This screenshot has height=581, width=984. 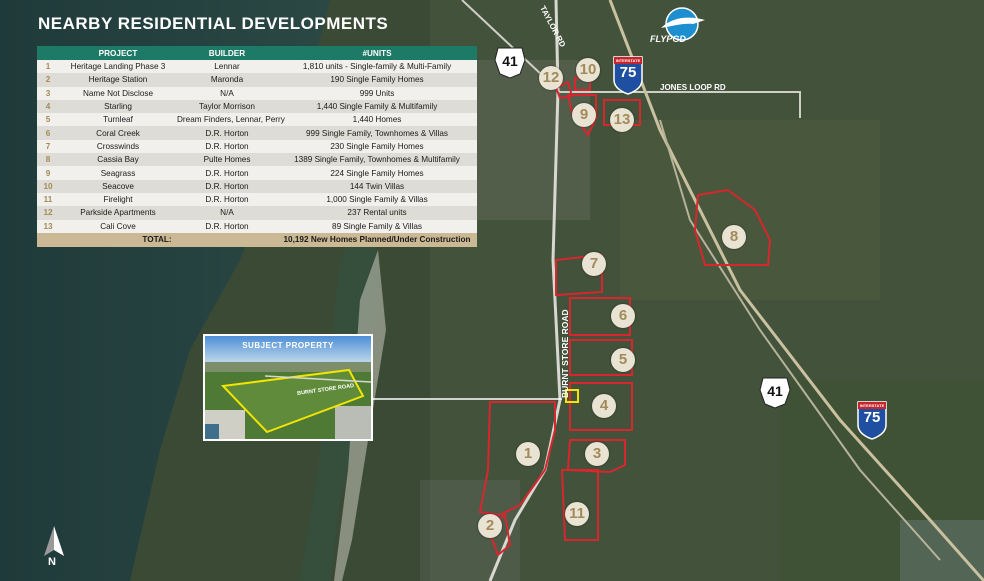 I want to click on row-units: 89 Single Family & Villas, so click(x=377, y=226).